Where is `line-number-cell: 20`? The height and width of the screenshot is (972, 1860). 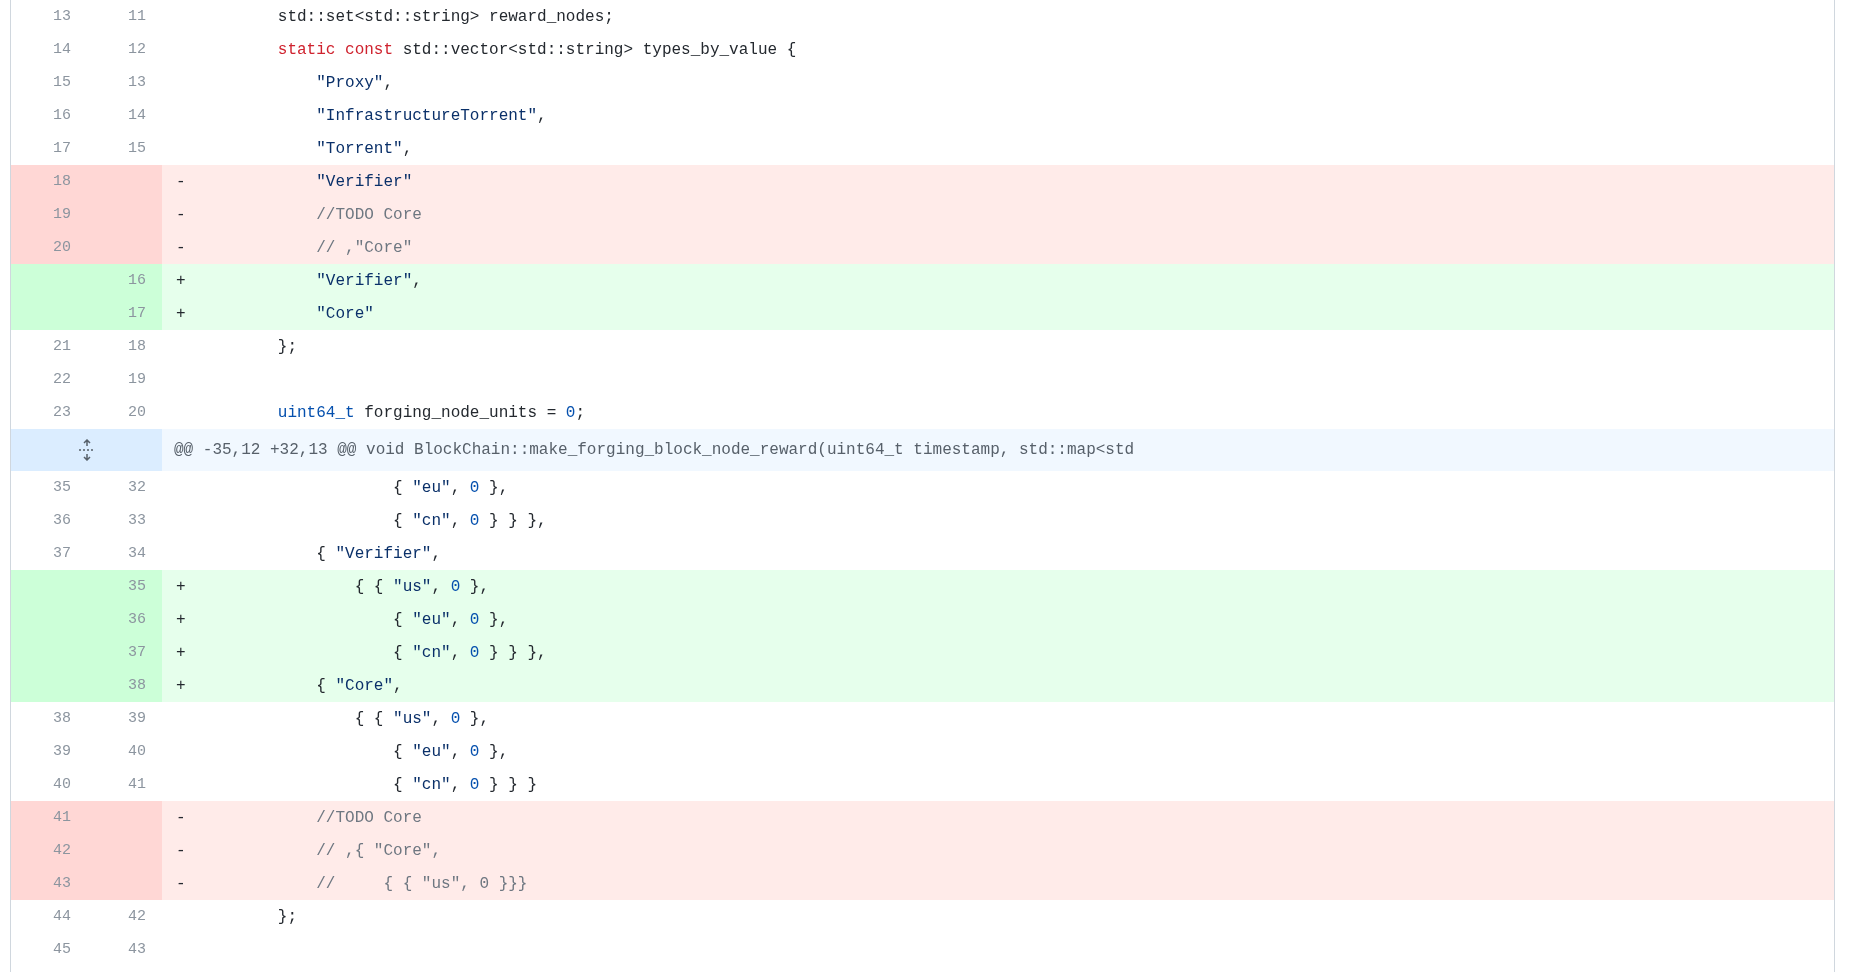 line-number-cell: 20 is located at coordinates (49, 247).